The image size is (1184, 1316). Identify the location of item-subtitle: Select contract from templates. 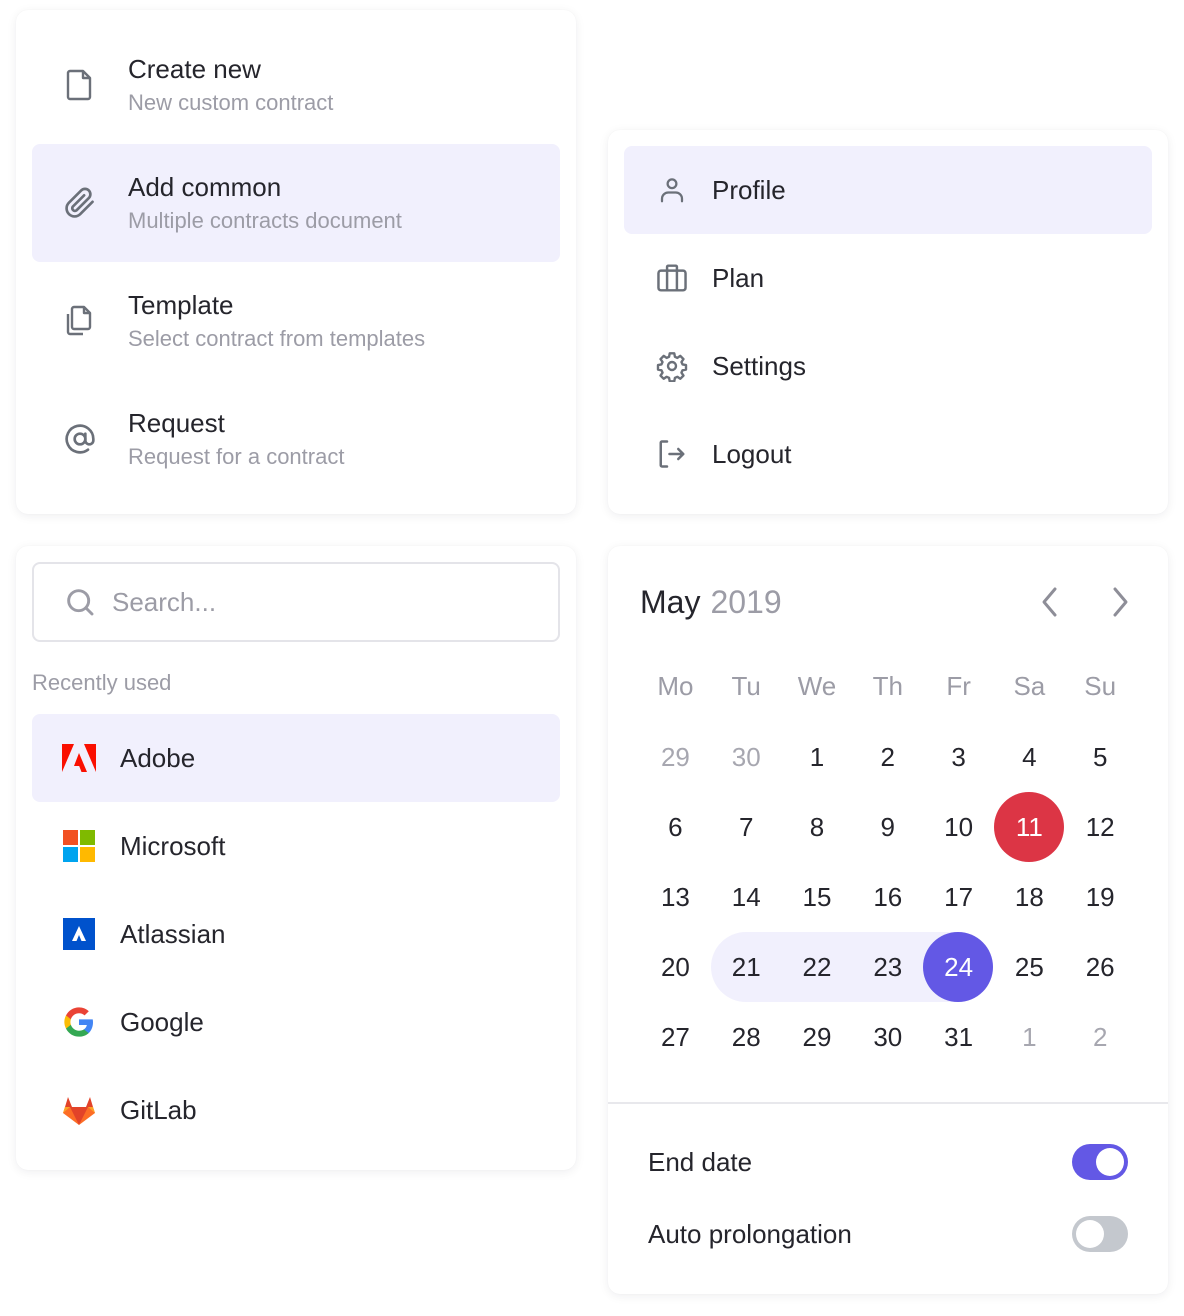
(277, 338).